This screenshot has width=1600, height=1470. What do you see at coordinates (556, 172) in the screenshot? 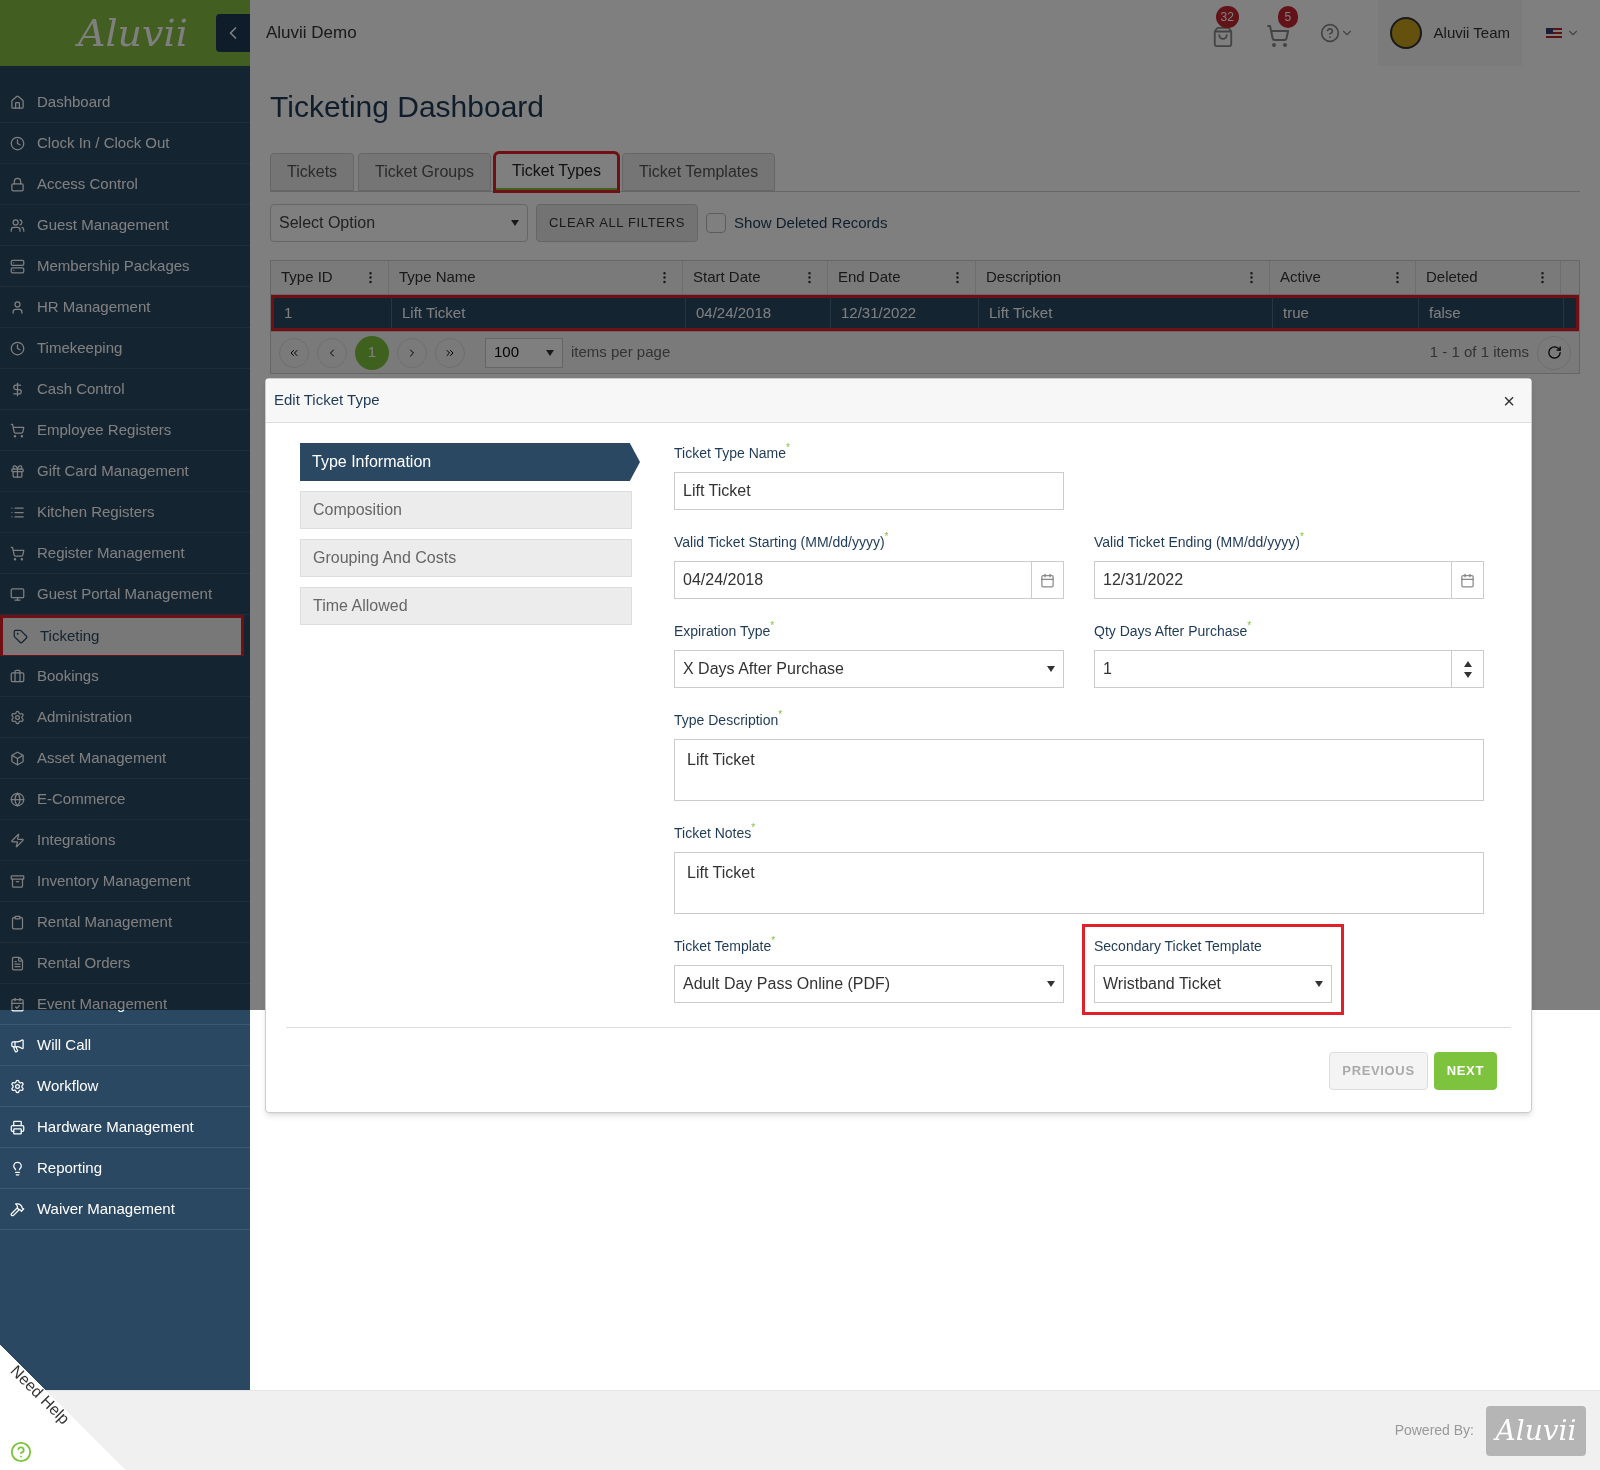
I see `tab: Ticket Types` at bounding box center [556, 172].